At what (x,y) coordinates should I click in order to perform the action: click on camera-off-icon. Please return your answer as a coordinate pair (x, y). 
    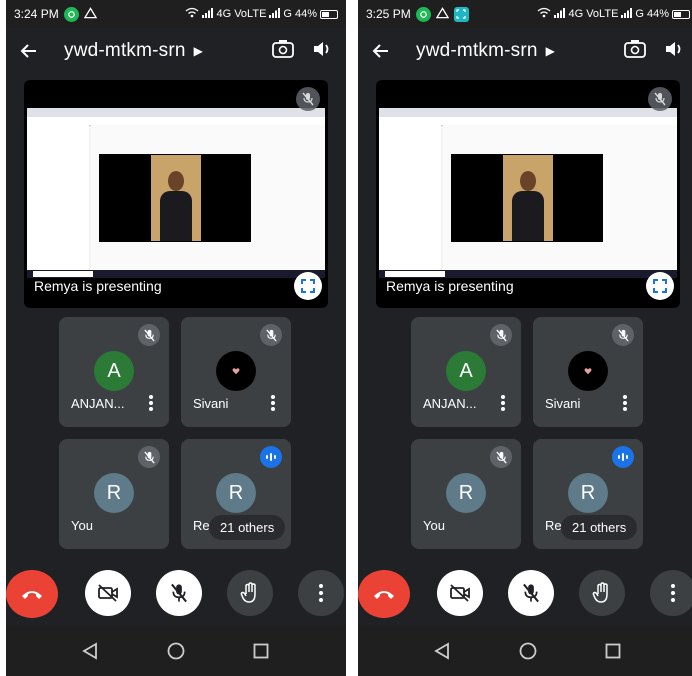
    Looking at the image, I should click on (460, 593).